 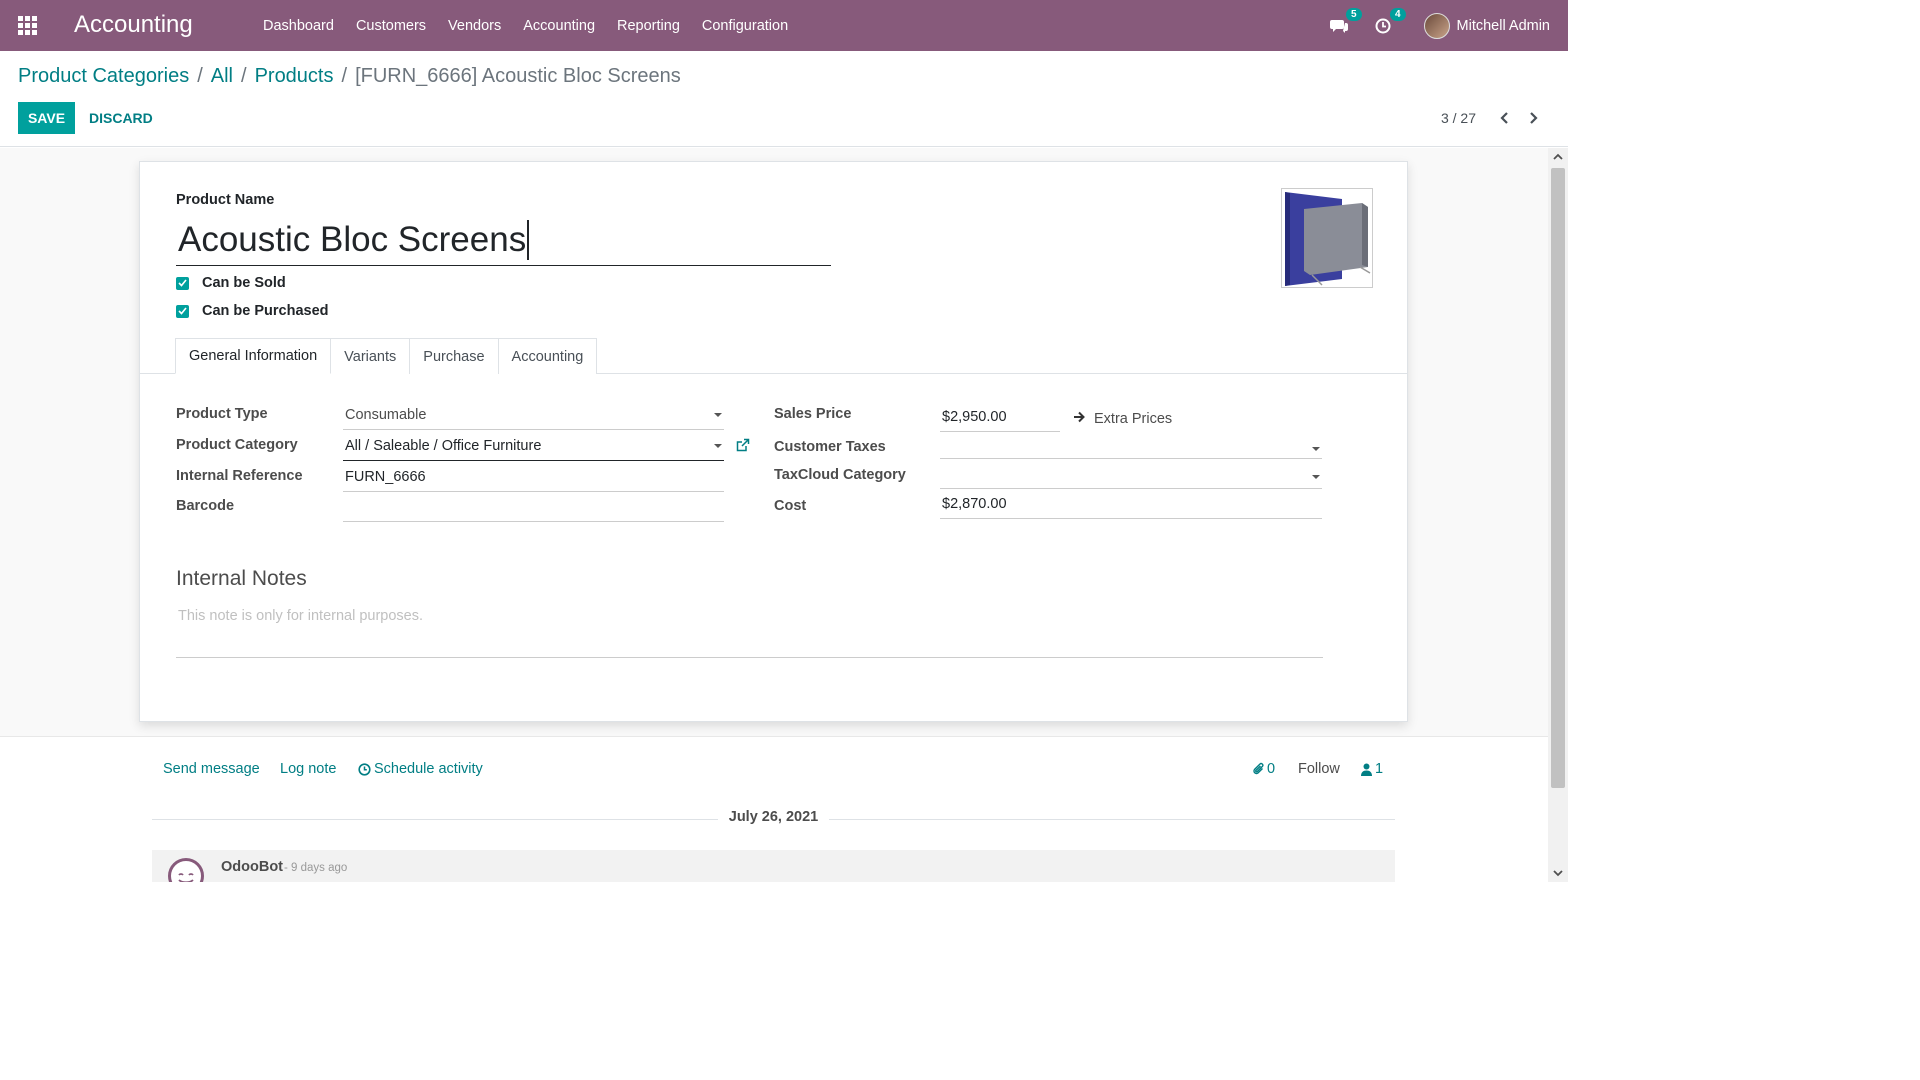 What do you see at coordinates (533, 477) in the screenshot?
I see `internal-reference-input: FURN_6666` at bounding box center [533, 477].